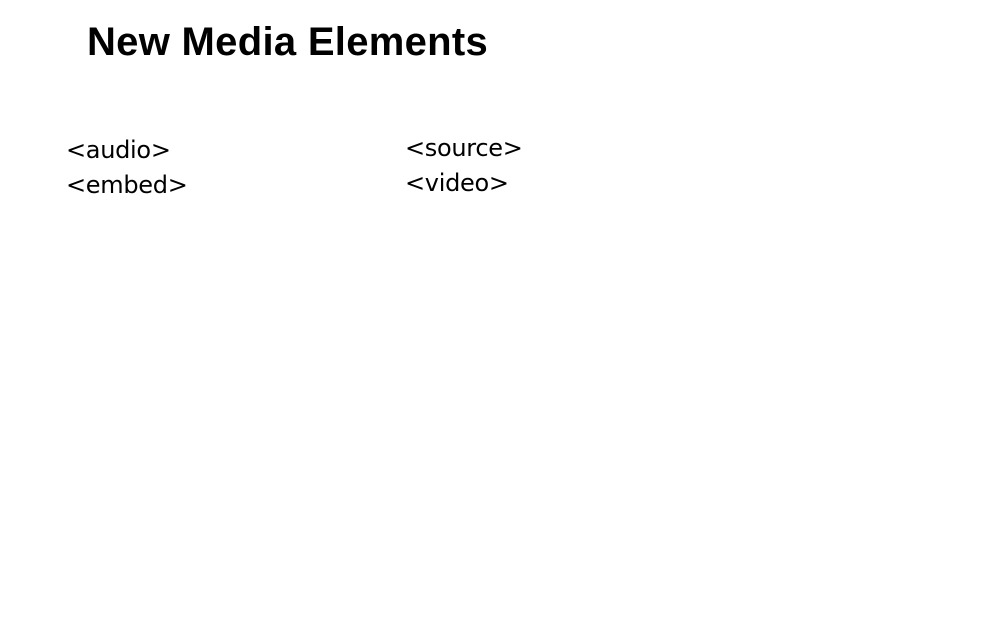 The width and height of the screenshot is (1004, 636). Describe the element at coordinates (464, 148) in the screenshot. I see `list-item: <source>` at that location.